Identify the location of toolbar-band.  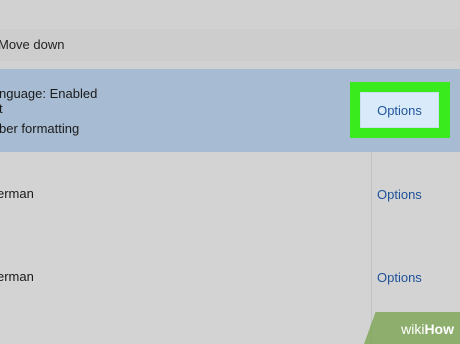
(230, 45).